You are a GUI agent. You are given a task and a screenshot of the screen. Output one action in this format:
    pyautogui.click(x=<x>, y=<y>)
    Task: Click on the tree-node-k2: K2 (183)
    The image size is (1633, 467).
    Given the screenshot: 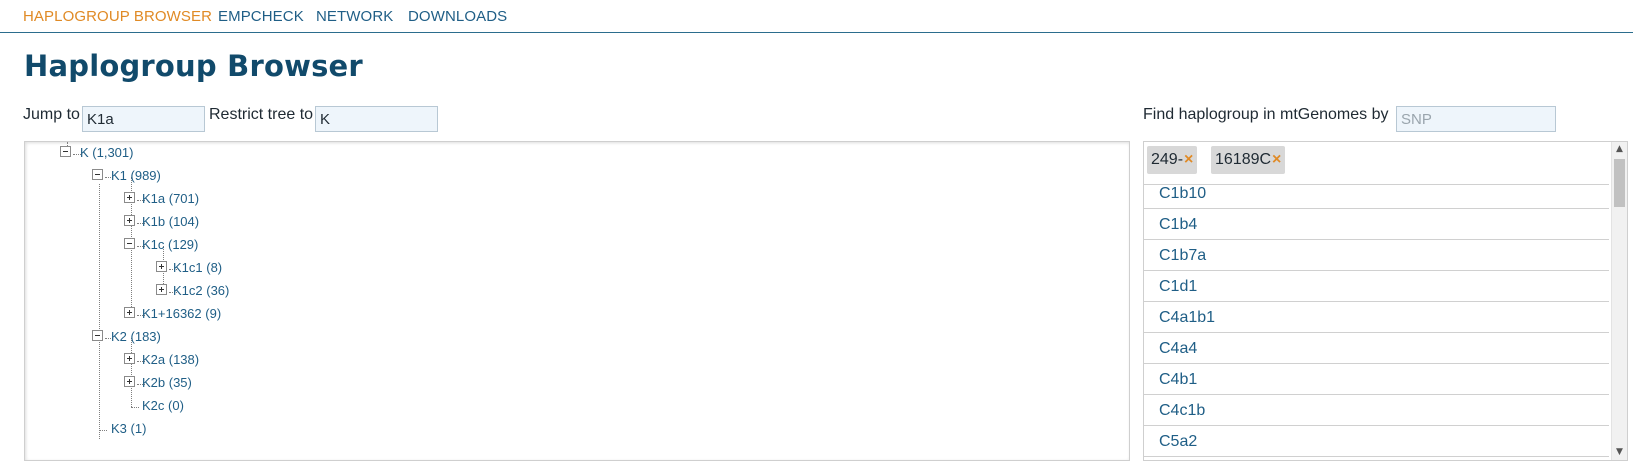 What is the action you would take?
    pyautogui.click(x=136, y=336)
    